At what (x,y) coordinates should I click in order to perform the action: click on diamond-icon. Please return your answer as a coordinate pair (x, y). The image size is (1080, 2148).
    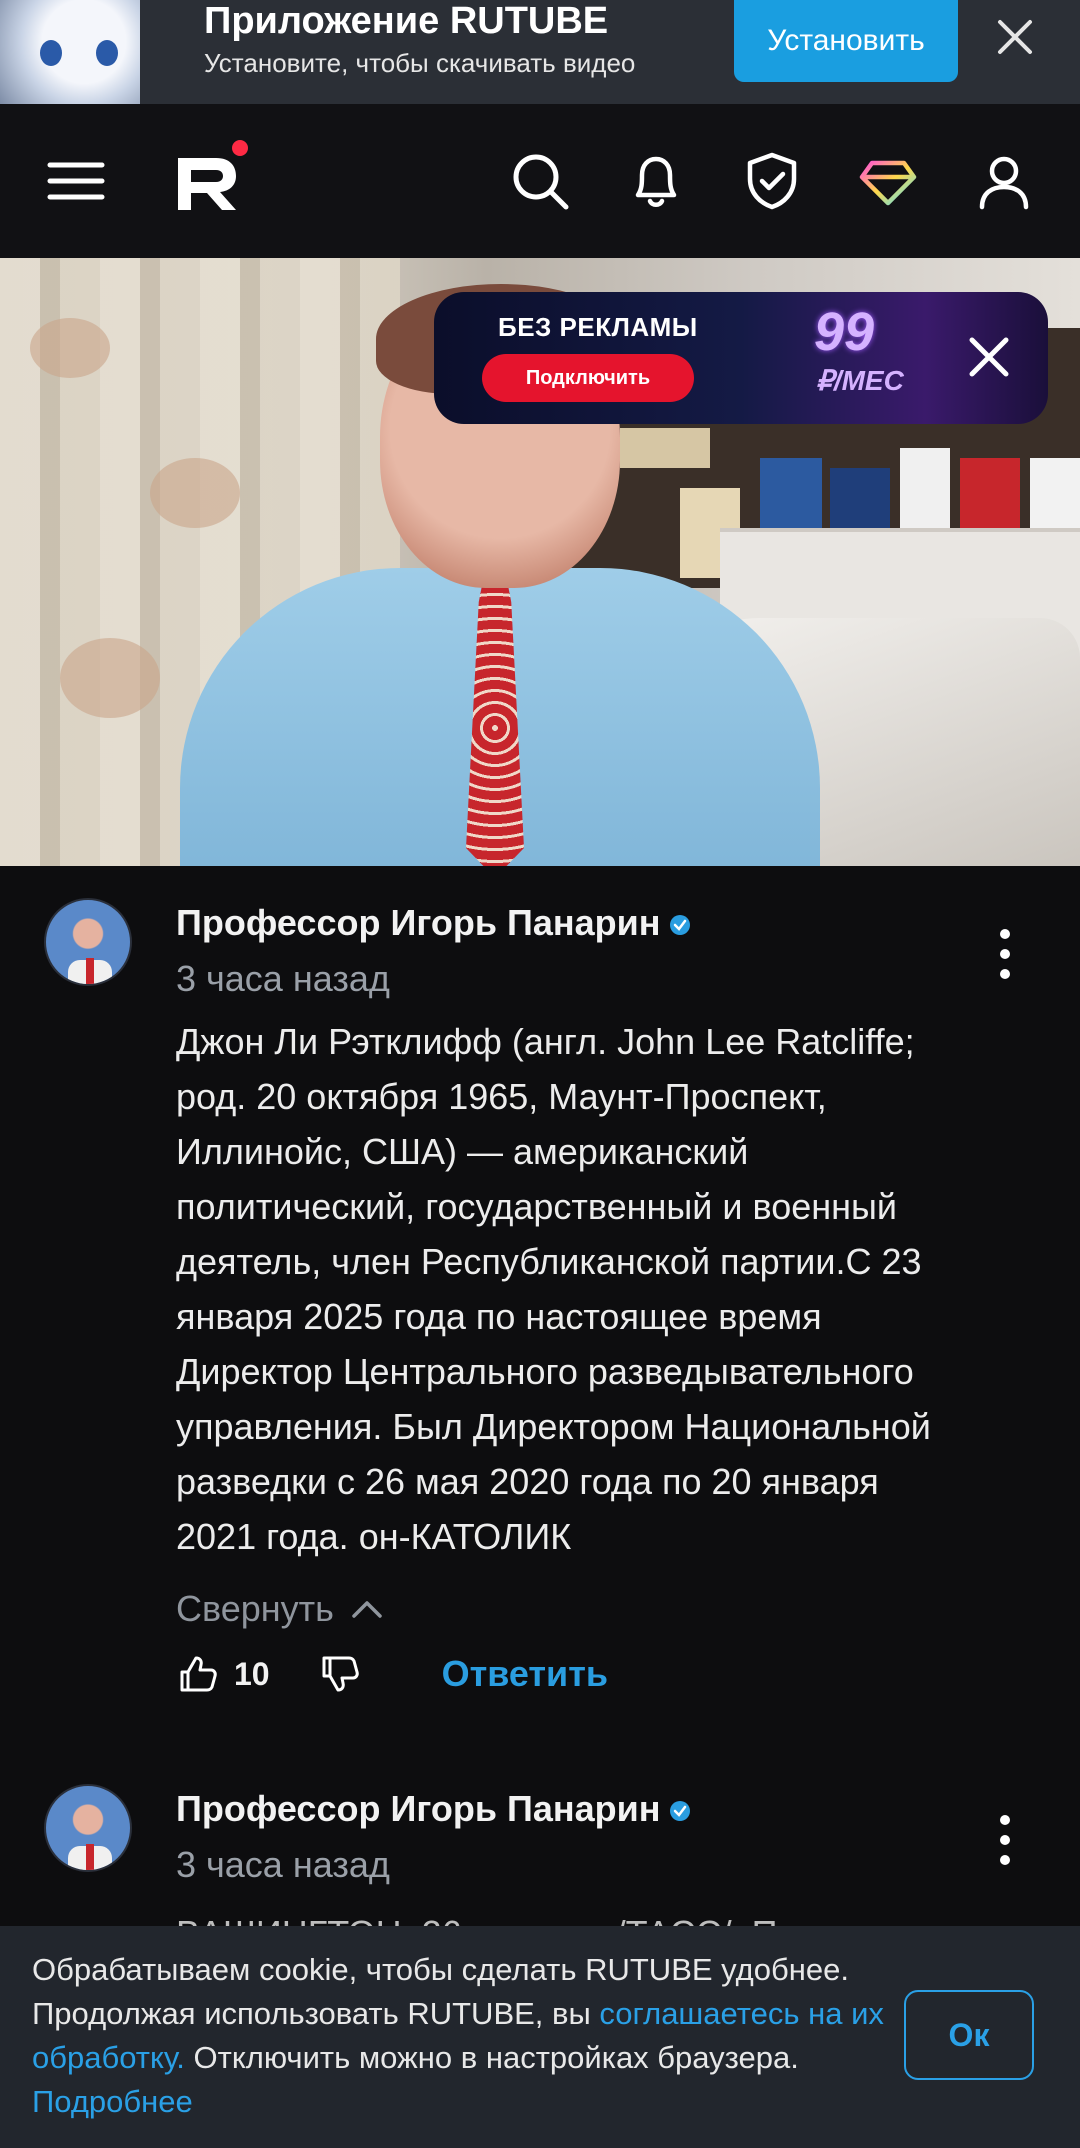
    Looking at the image, I should click on (888, 181).